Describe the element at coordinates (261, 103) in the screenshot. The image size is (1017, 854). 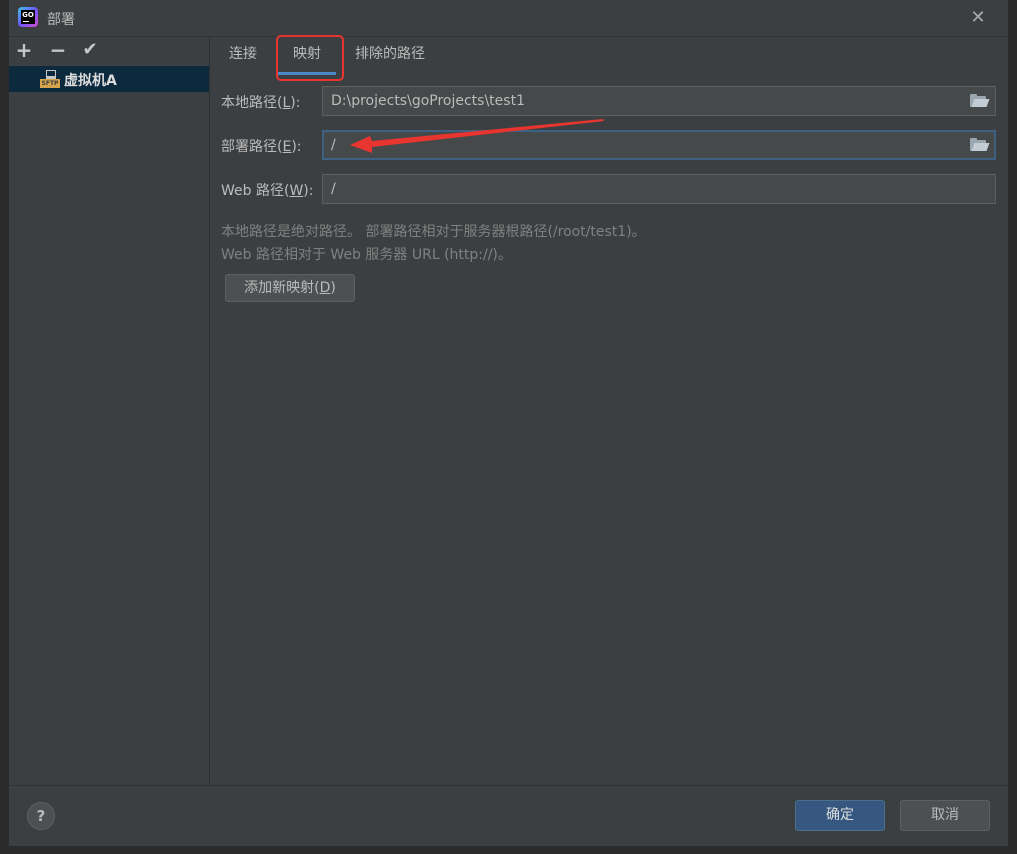
I see `local-path-label: 本地路径(L):` at that location.